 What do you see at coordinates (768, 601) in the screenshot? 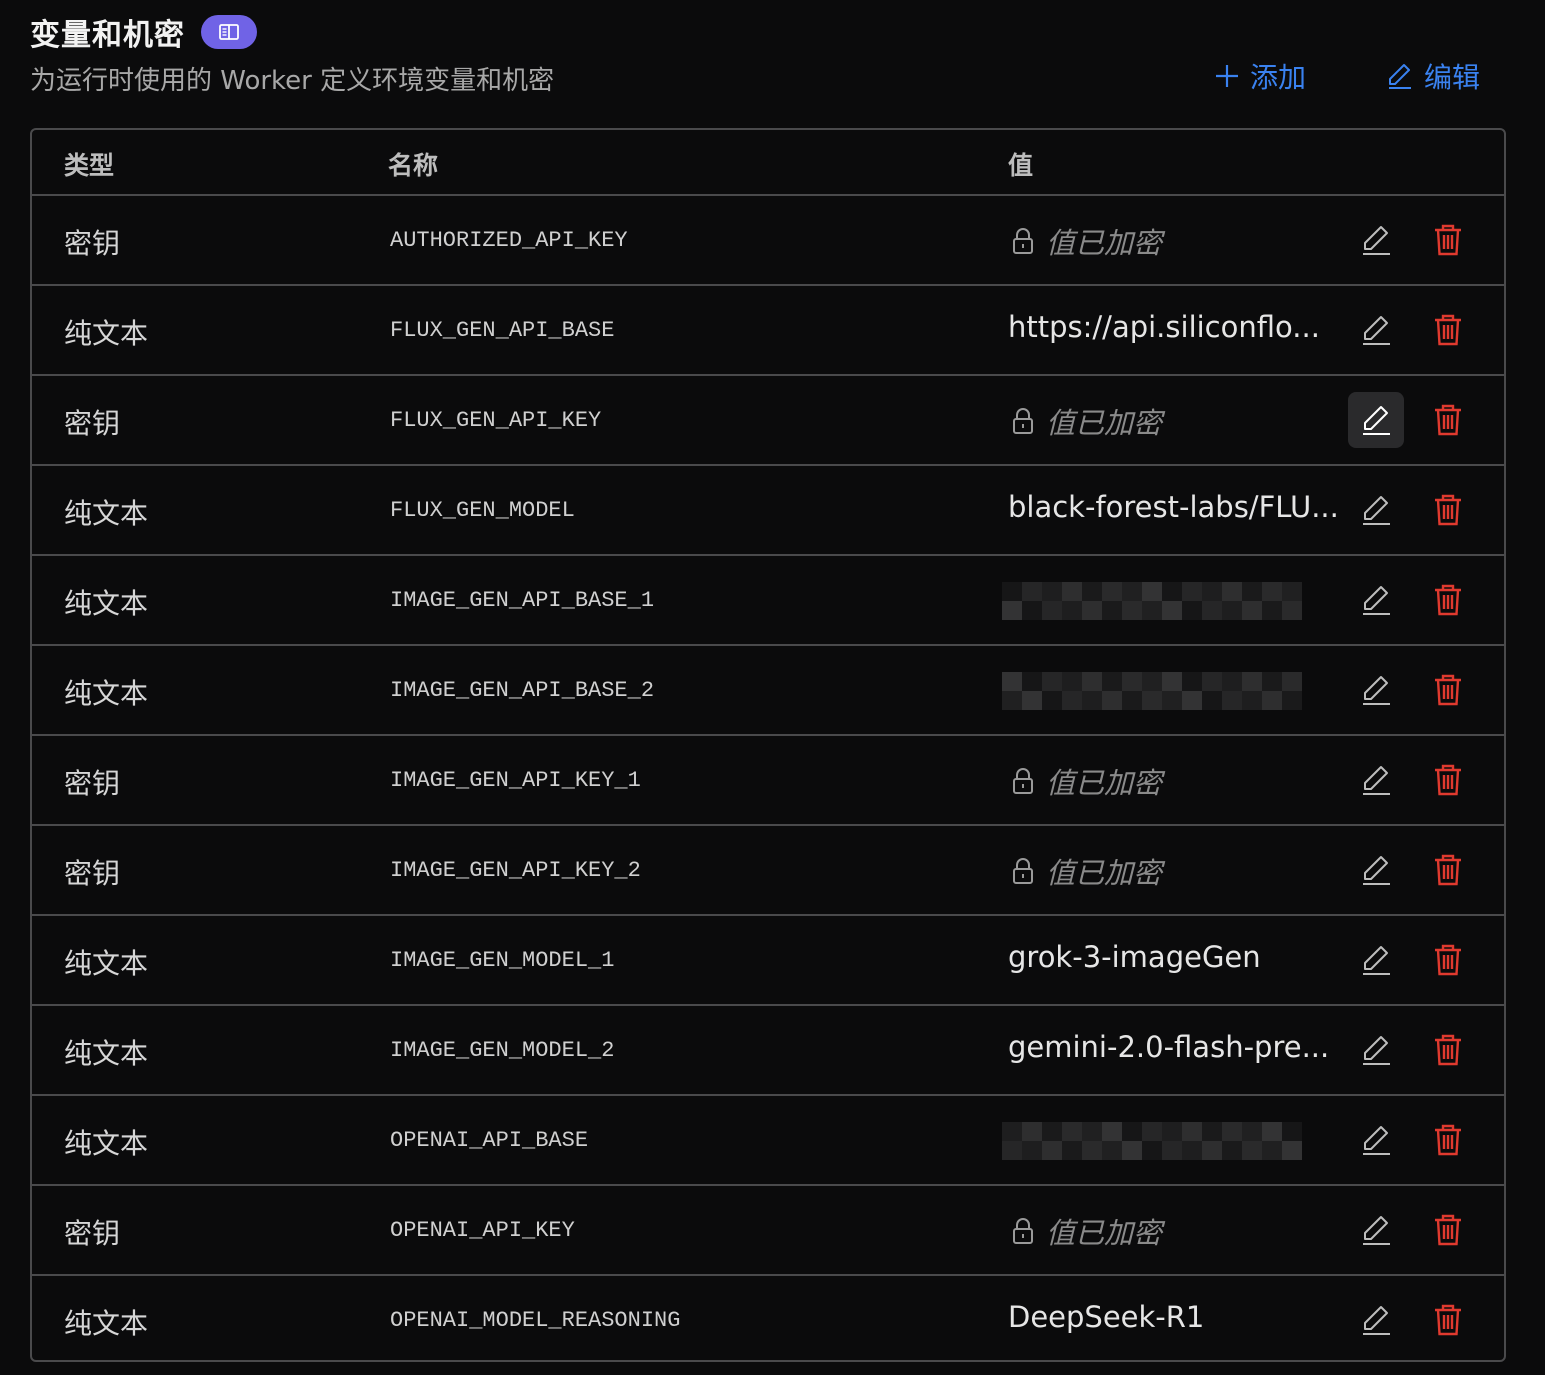
I see `table-row: 纯文本 IMAGE_GEN_API_BASE_1` at bounding box center [768, 601].